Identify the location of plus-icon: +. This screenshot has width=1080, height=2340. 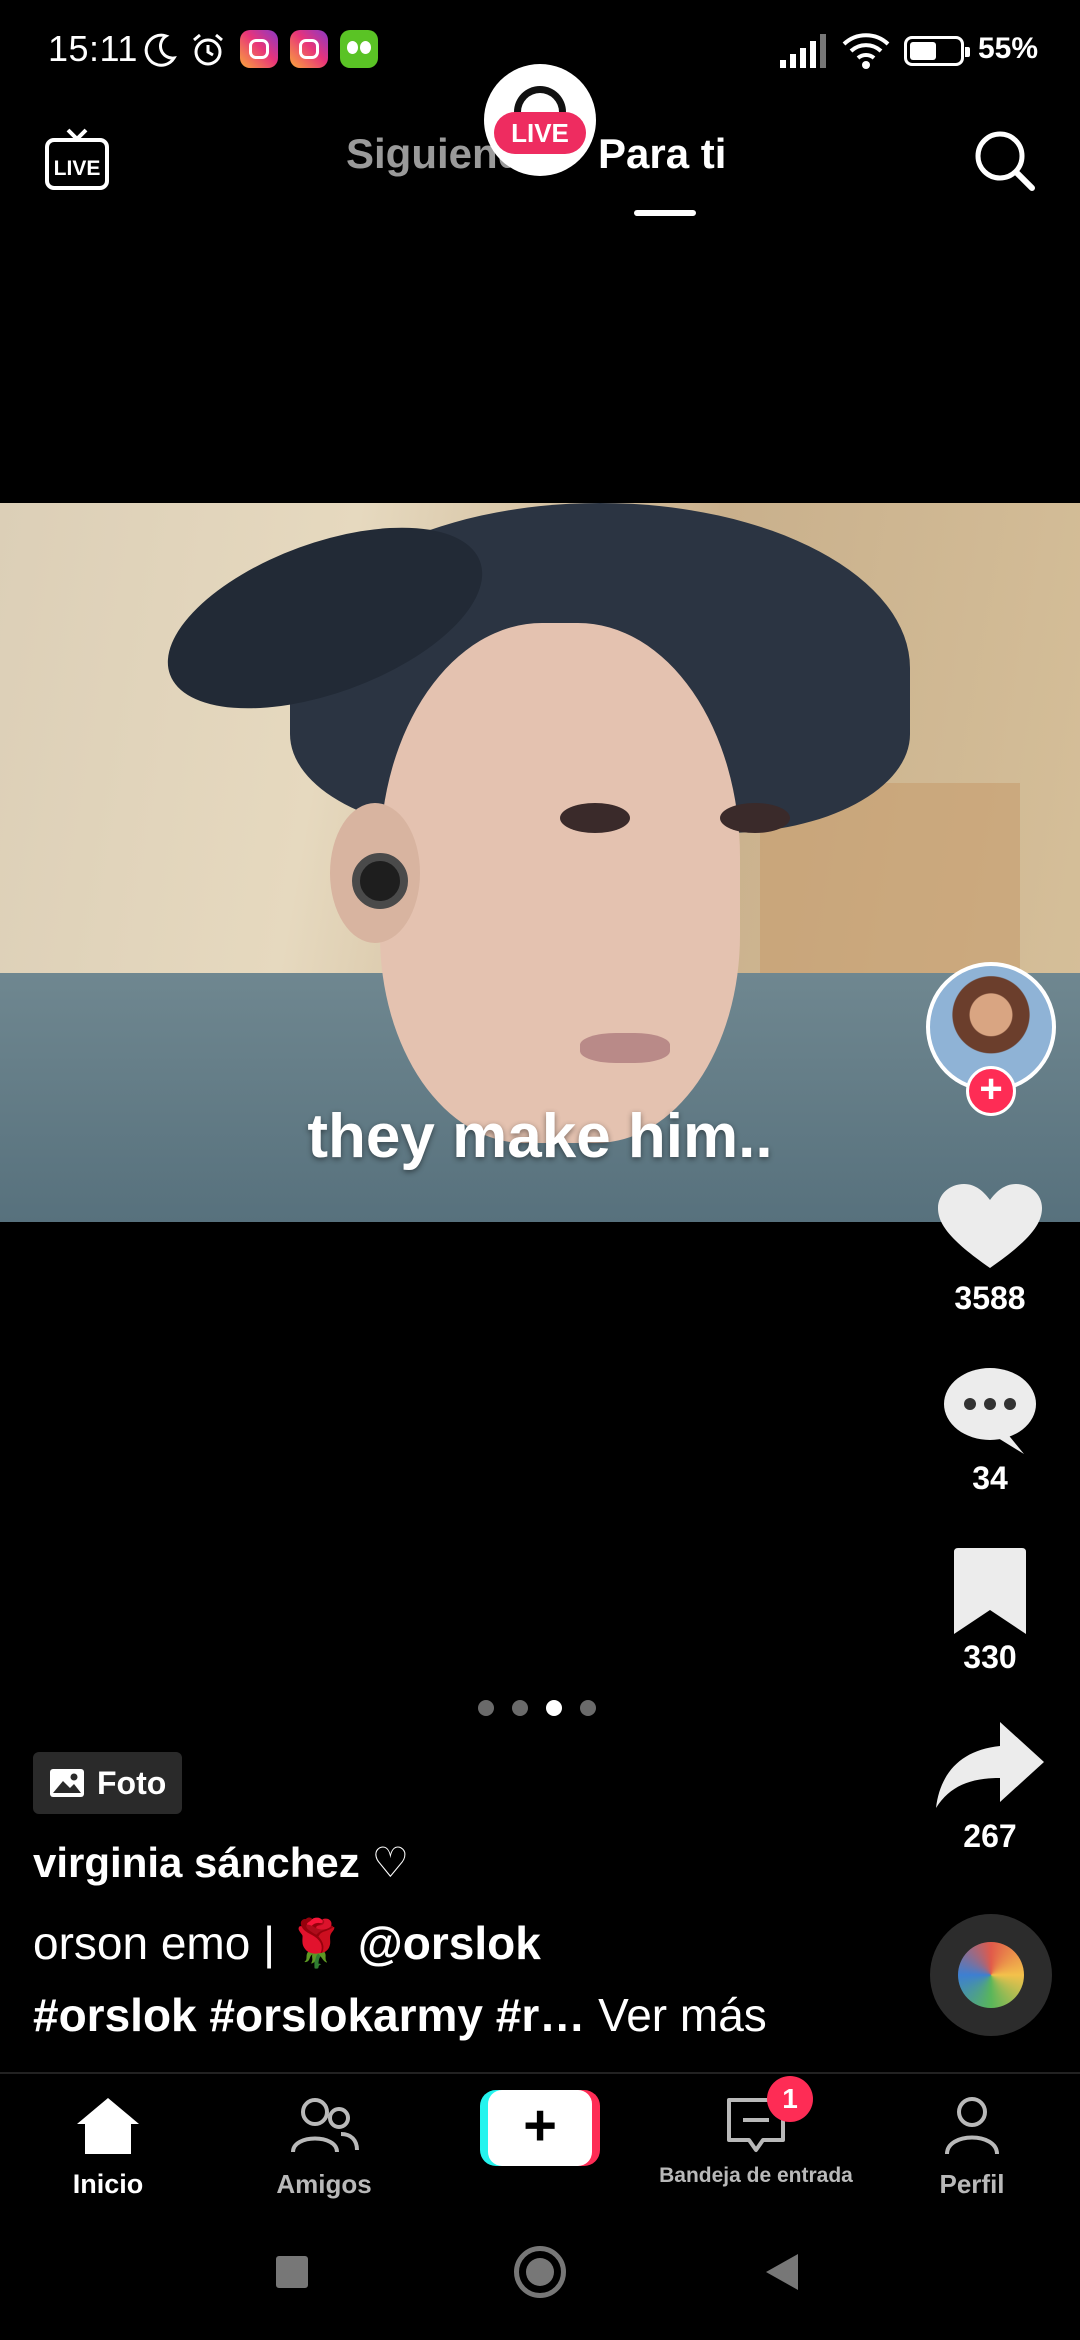
(540, 2128).